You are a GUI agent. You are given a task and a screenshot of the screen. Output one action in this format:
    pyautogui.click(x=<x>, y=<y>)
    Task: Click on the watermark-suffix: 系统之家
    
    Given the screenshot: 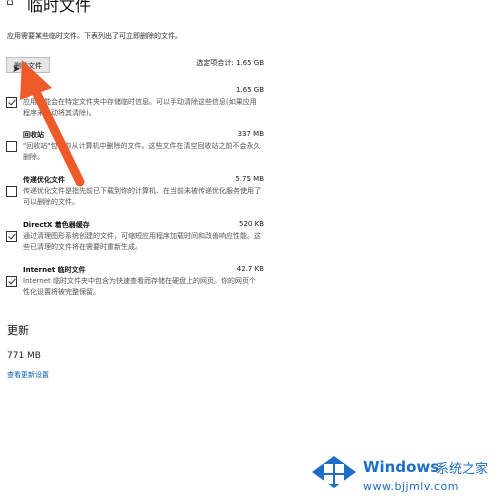 What is the action you would take?
    pyautogui.click(x=462, y=469)
    